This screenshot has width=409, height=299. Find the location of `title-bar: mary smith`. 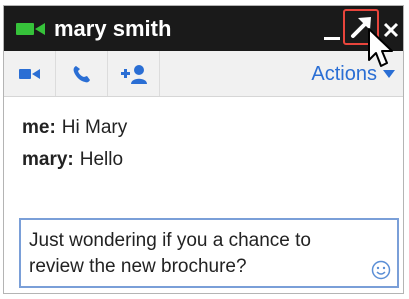

title-bar: mary smith is located at coordinates (203, 28).